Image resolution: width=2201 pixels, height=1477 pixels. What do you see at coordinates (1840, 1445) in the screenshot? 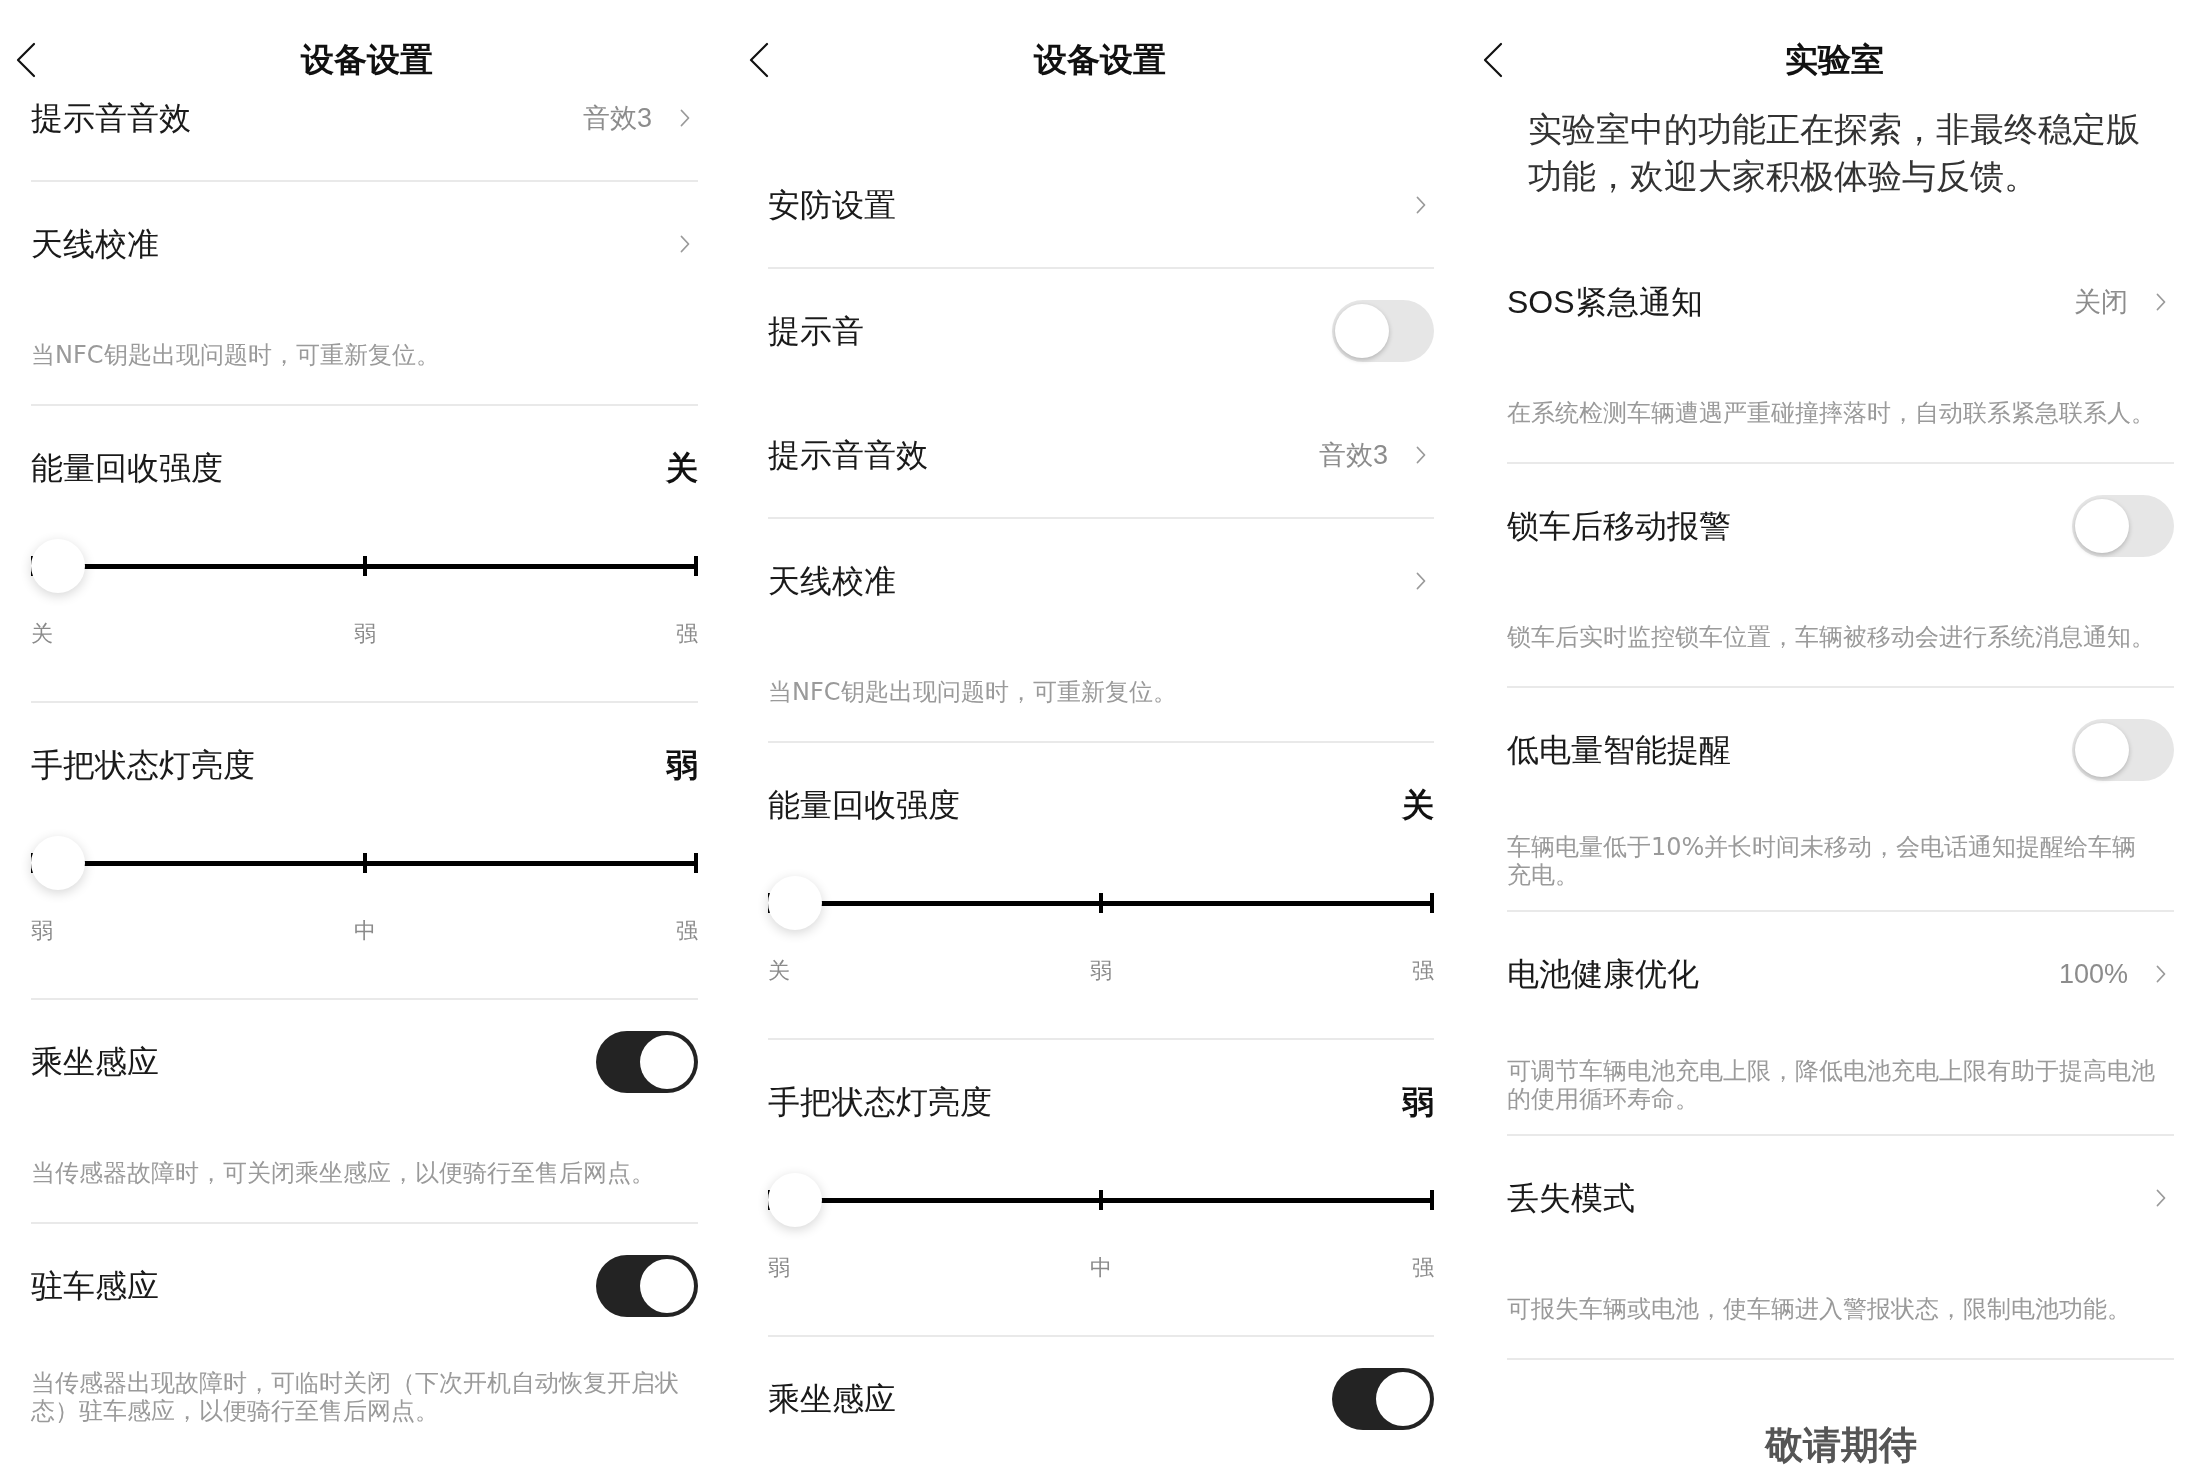
I see `coming-soon-text: 敬请期待` at bounding box center [1840, 1445].